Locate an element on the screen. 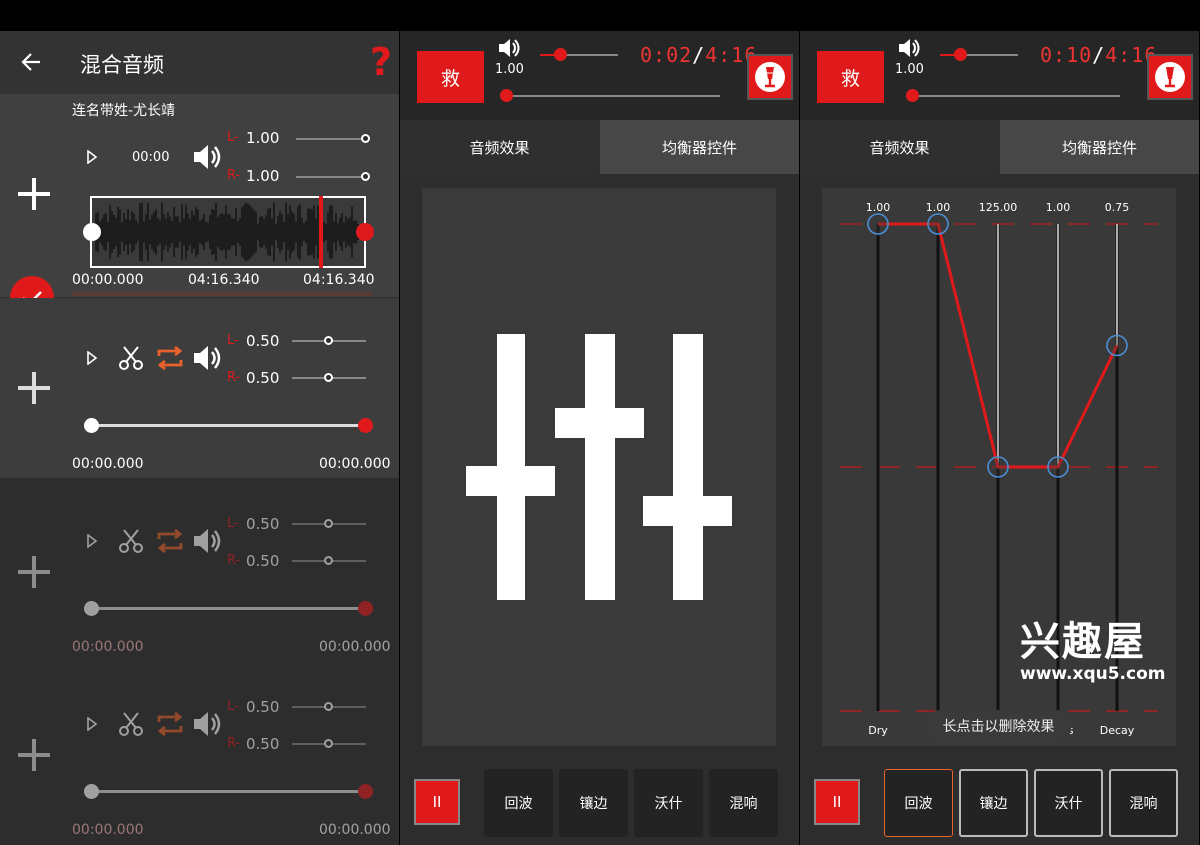  parameter-node-bpm is located at coordinates (998, 467).